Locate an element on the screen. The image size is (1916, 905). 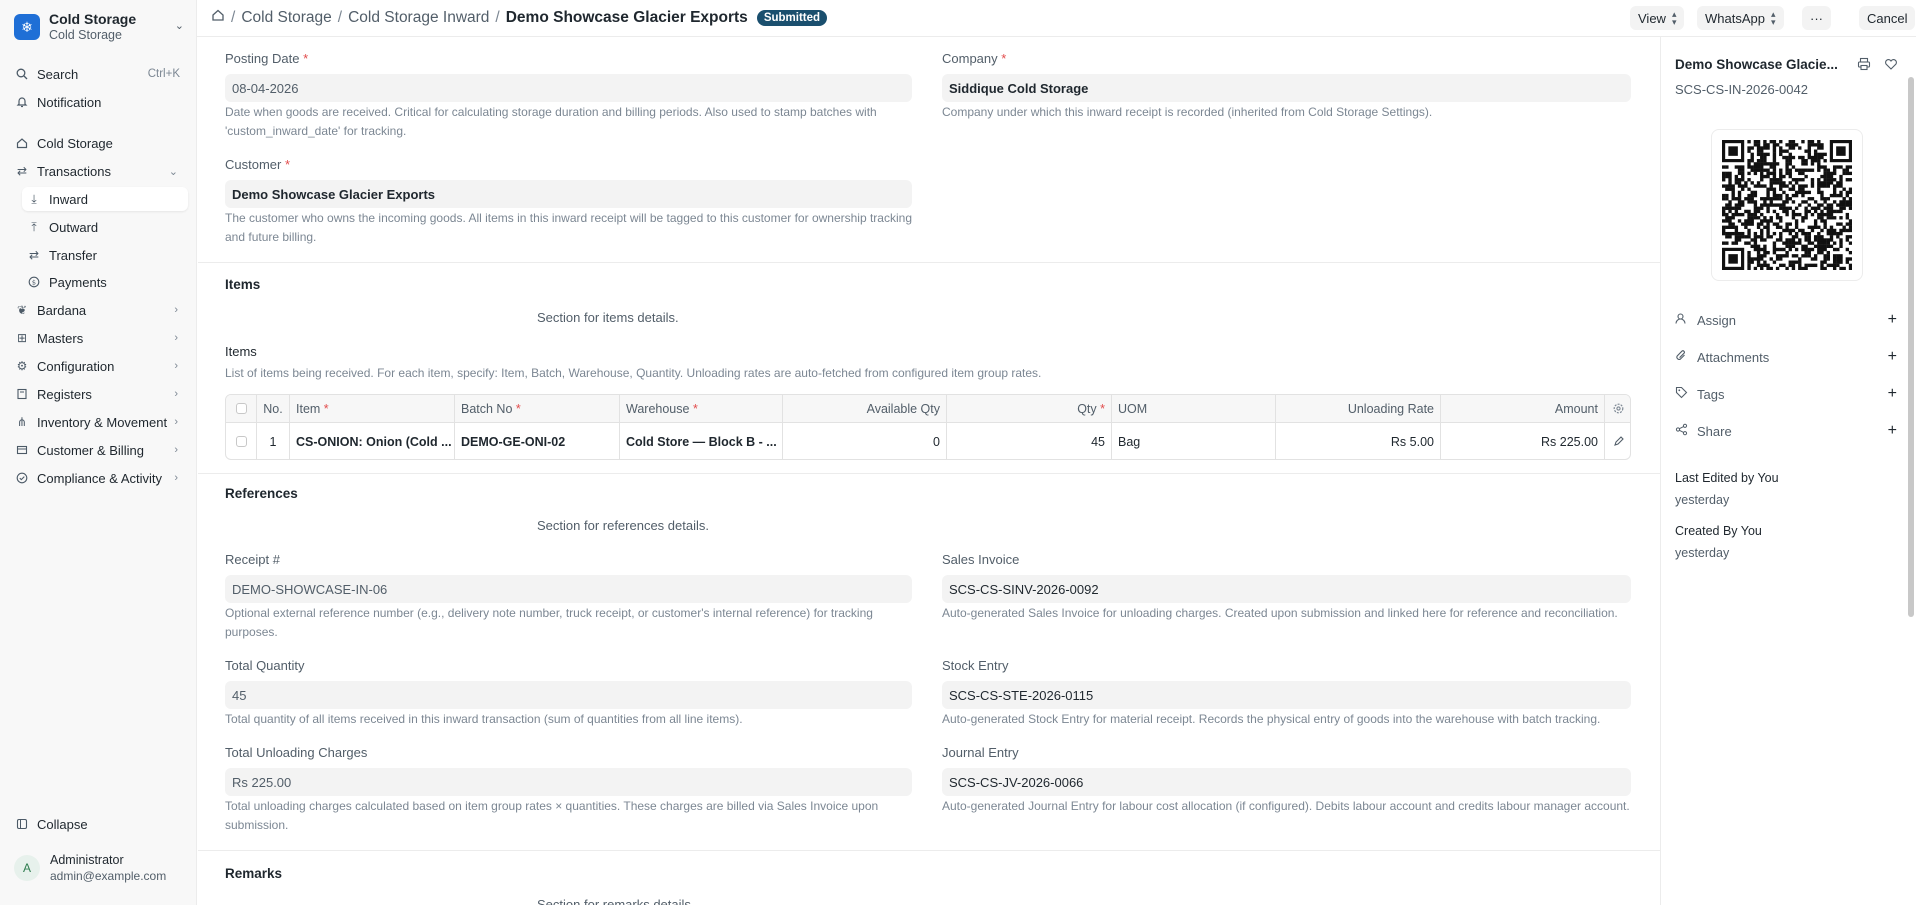
more-icon: ··· is located at coordinates (1816, 18).